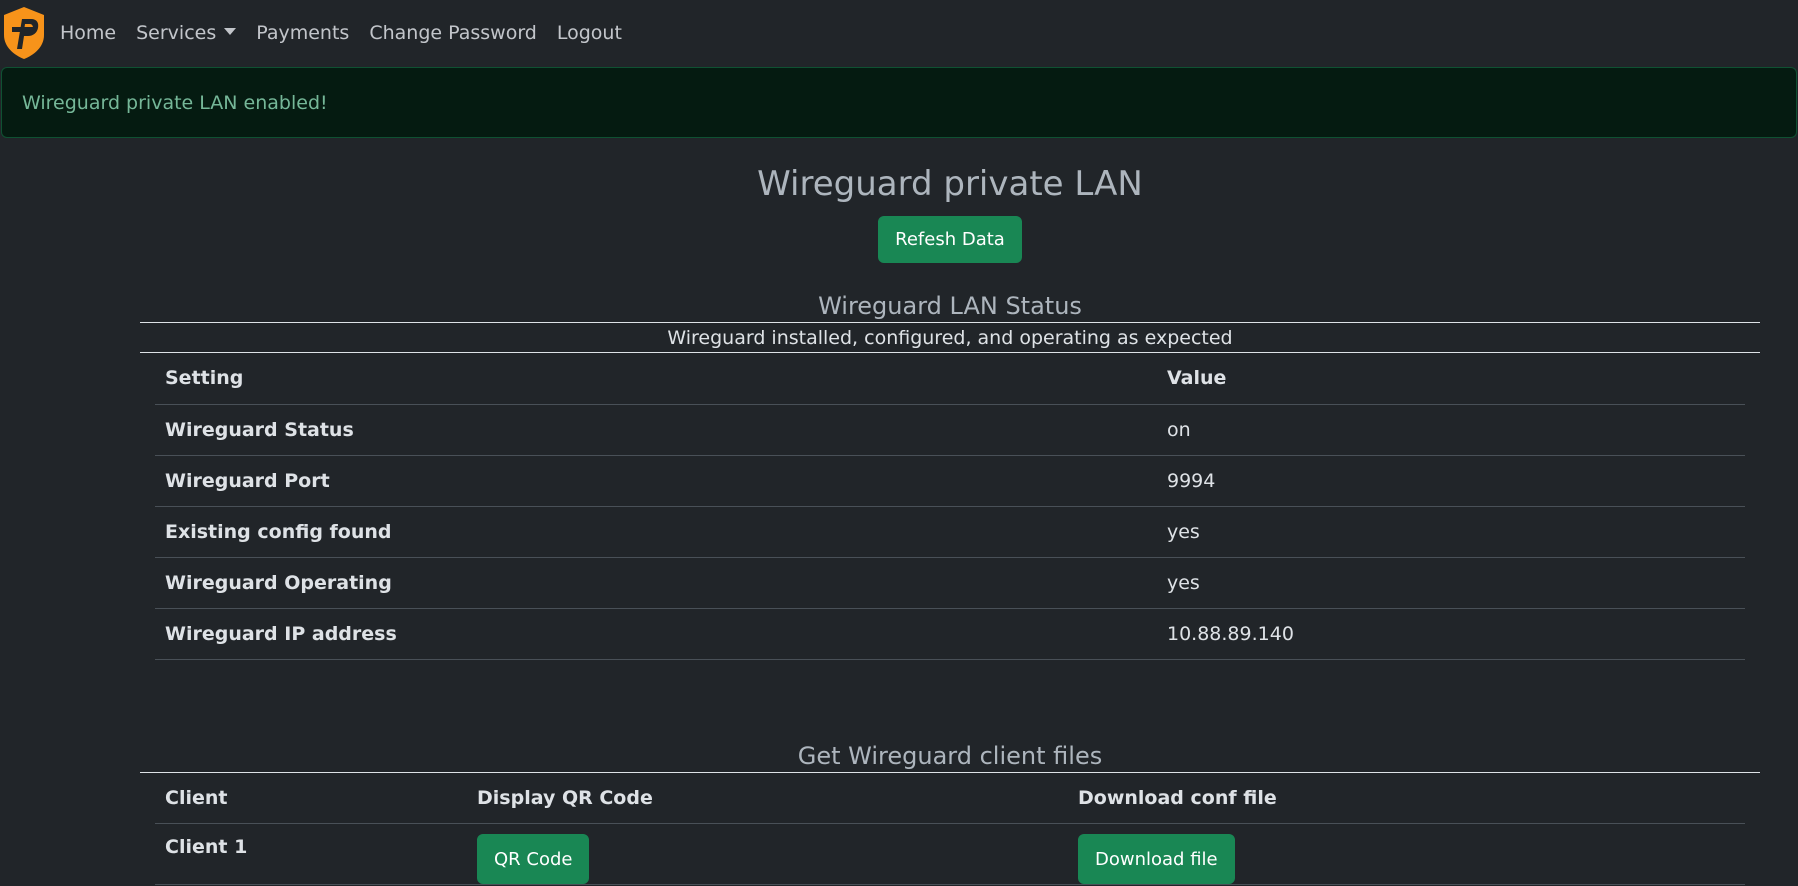 Image resolution: width=1798 pixels, height=886 pixels. I want to click on nav-logout: Logout, so click(589, 33).